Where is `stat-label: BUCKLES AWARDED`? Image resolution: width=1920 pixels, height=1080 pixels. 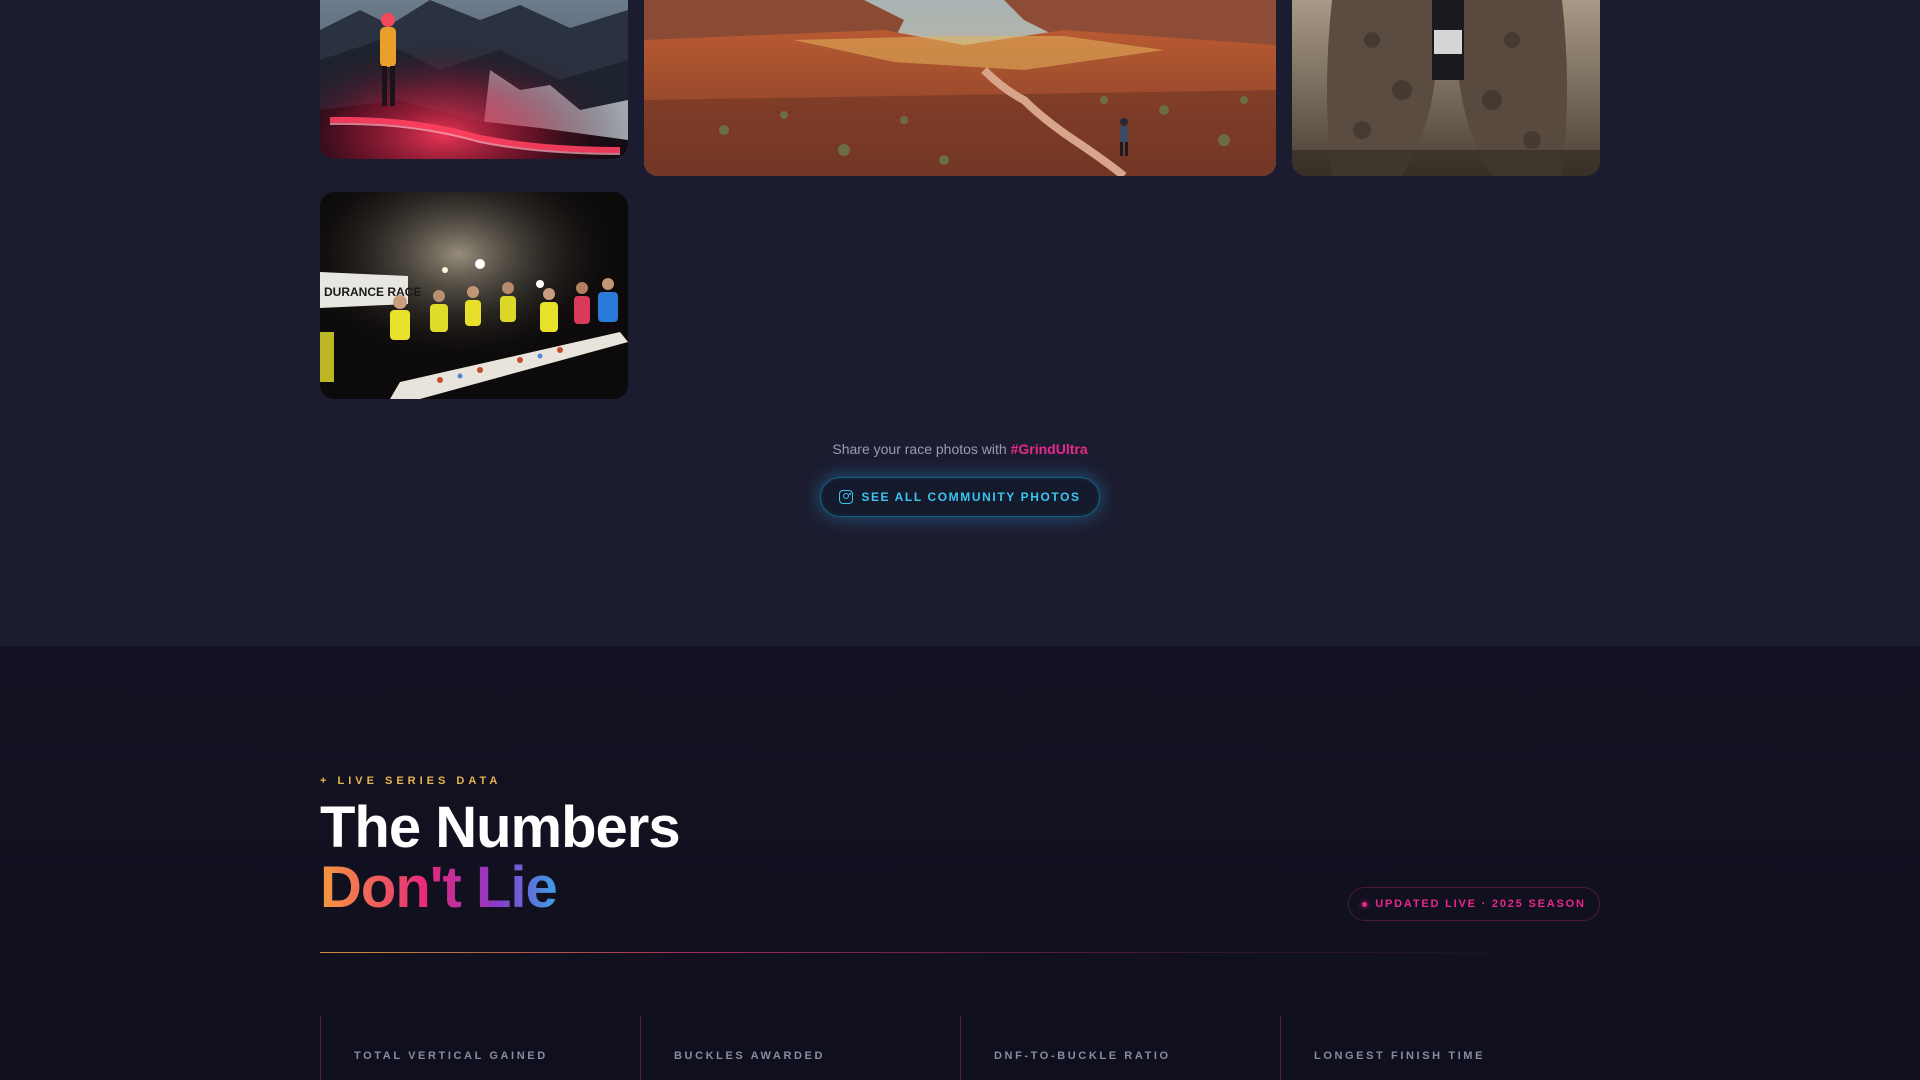
stat-label: BUCKLES AWARDED is located at coordinates (750, 1056).